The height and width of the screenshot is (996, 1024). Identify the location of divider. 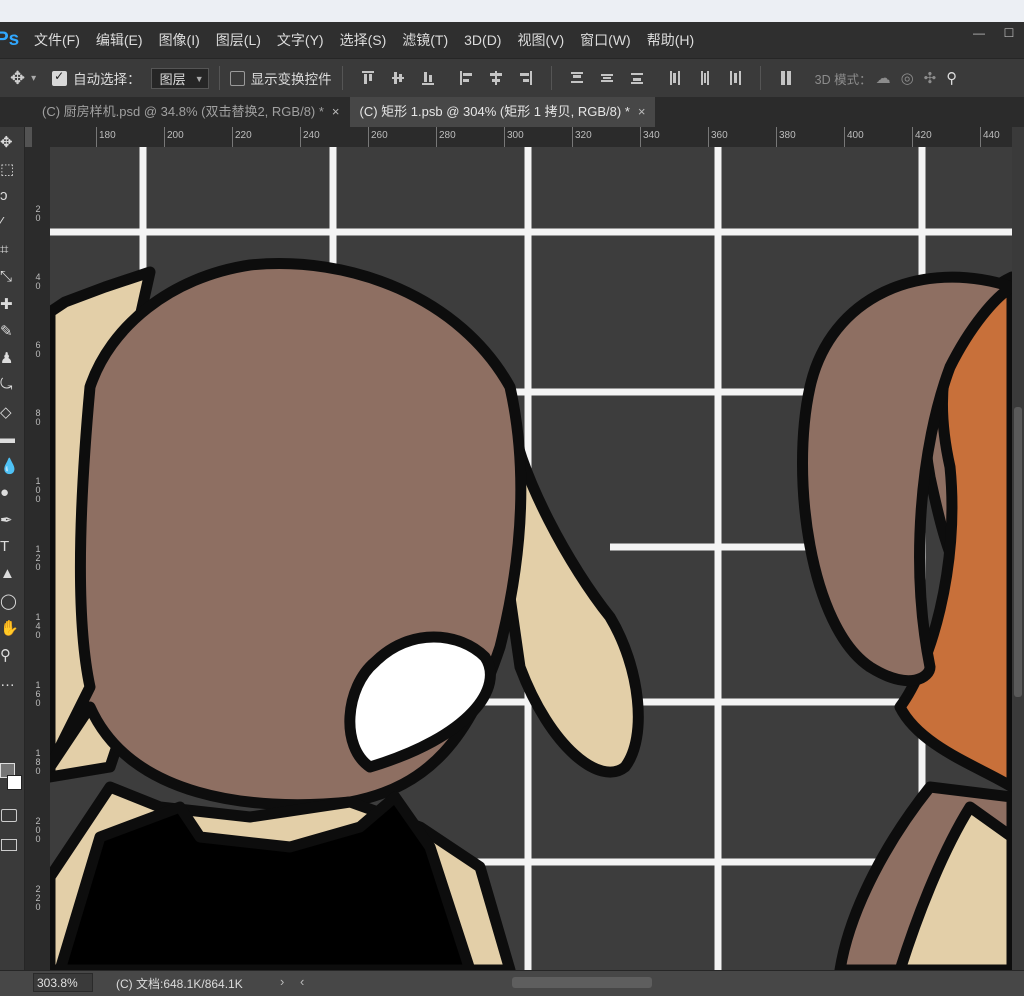
(219, 78).